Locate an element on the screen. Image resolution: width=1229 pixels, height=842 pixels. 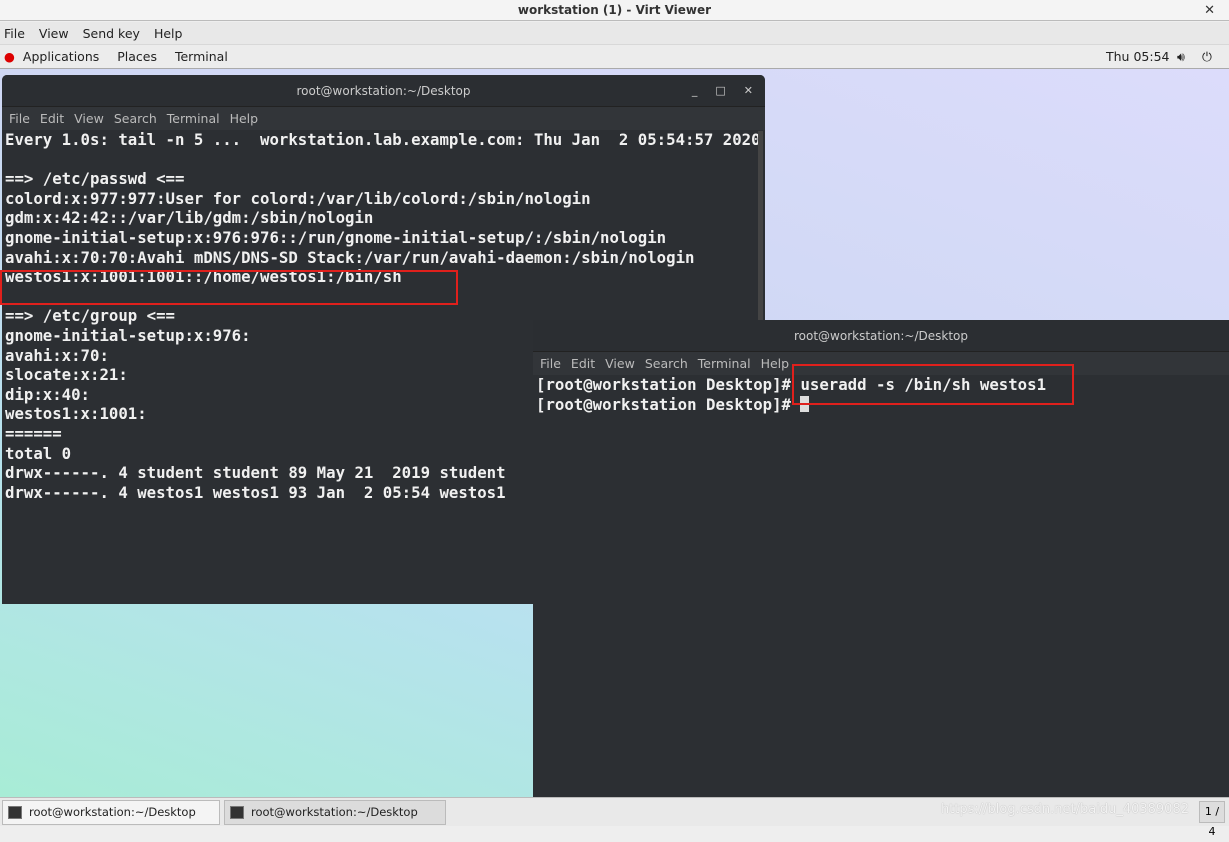
highlight-box-command is located at coordinates (933, 384).